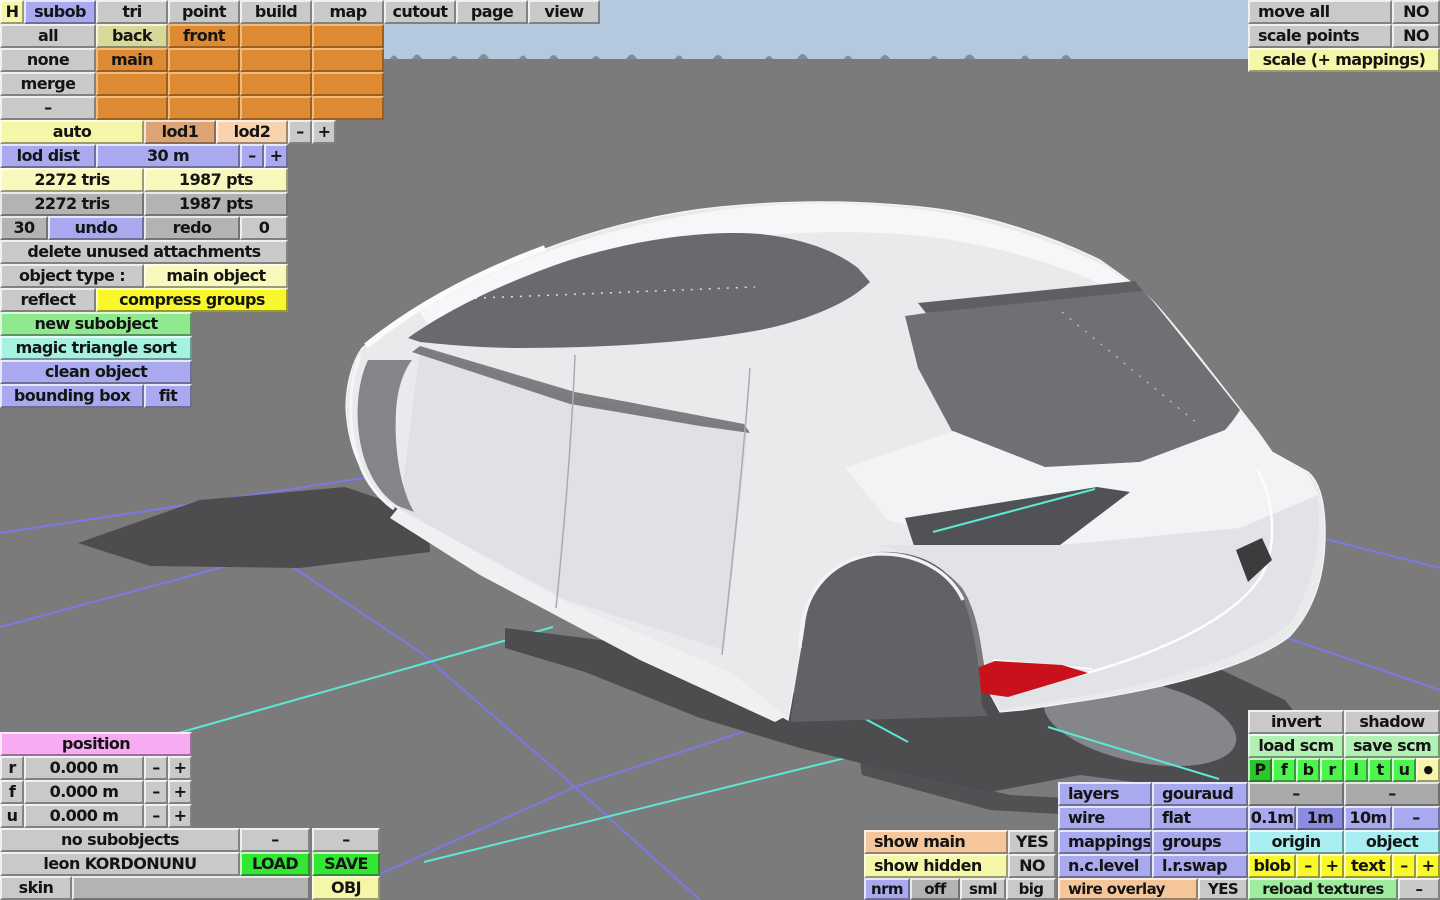 This screenshot has height=900, width=1440. I want to click on lod-auto-button: auto, so click(72, 132).